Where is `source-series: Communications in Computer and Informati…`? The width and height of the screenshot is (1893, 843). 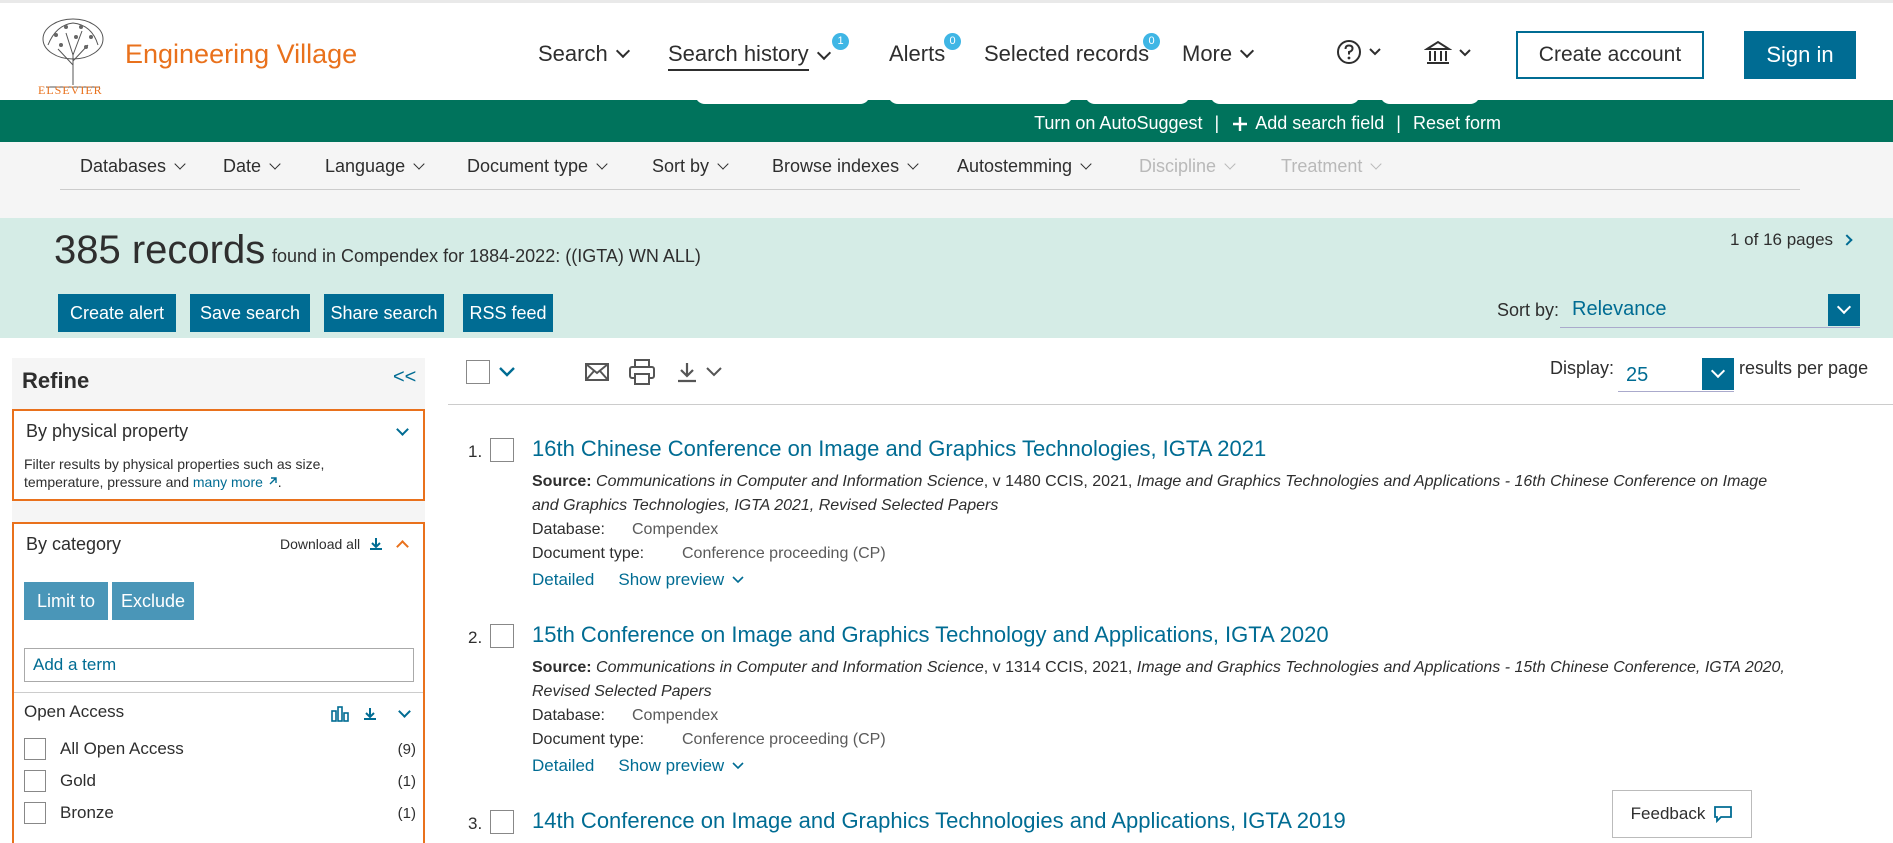
source-series: Communications in Computer and Informati… is located at coordinates (790, 667).